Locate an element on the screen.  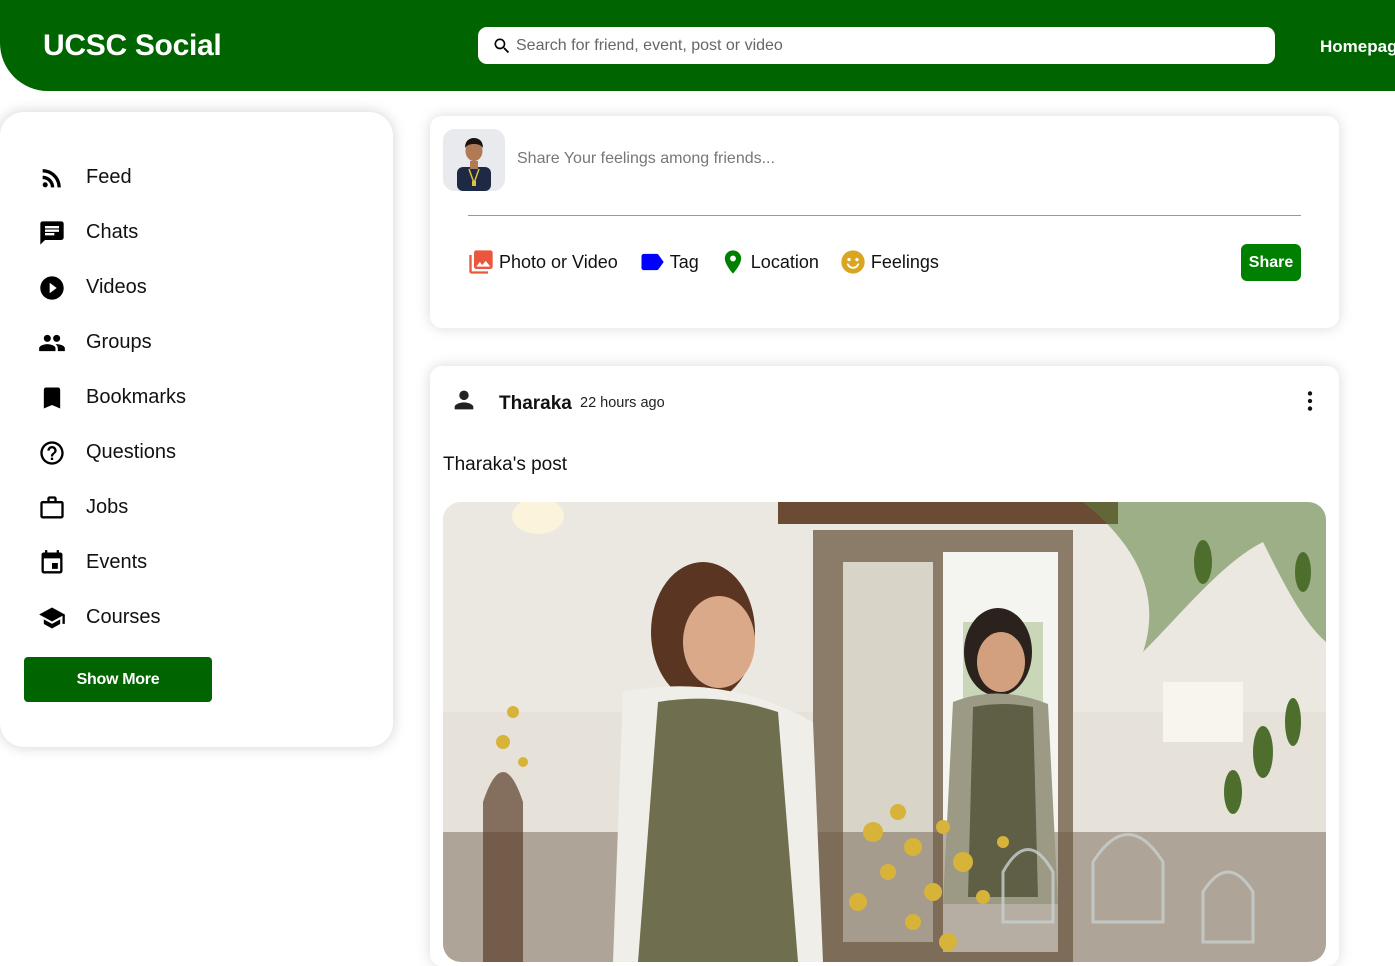
top-bar: UCSC Social Homepage is located at coordinates (697, 45).